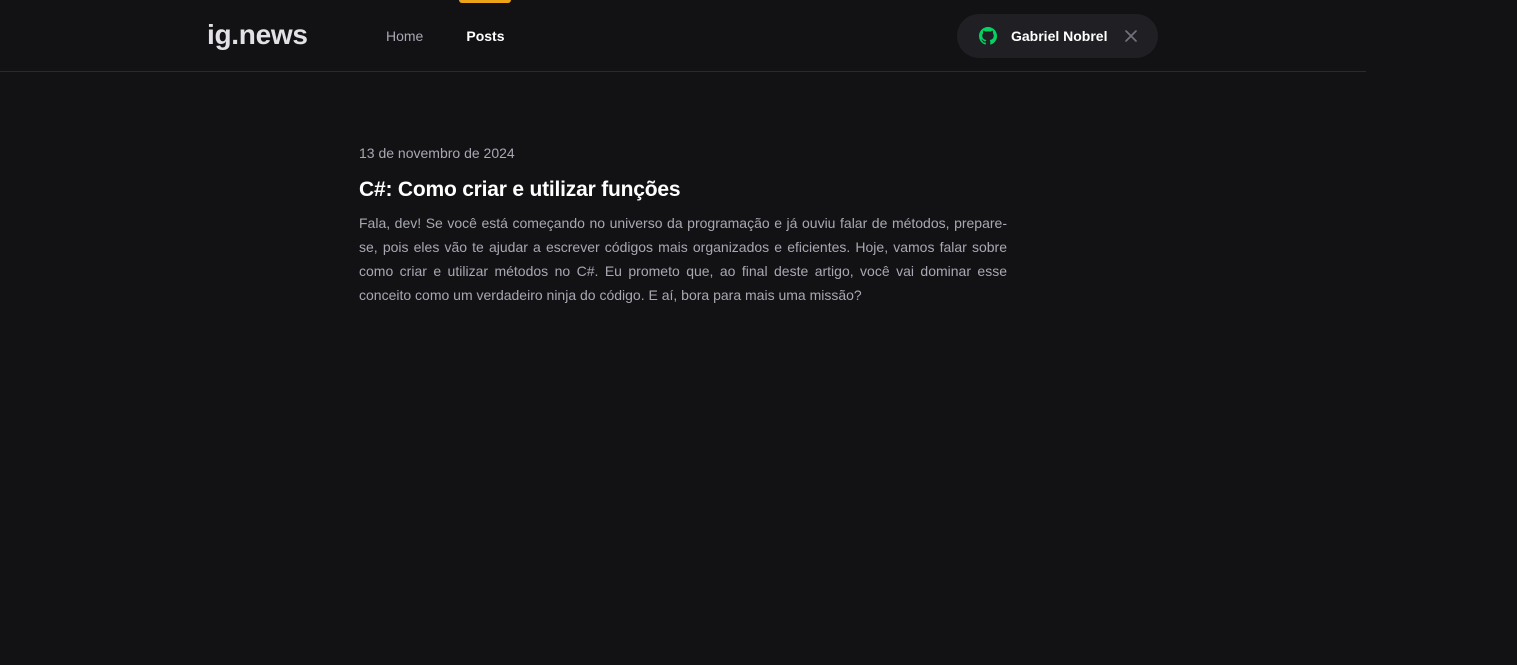 The width and height of the screenshot is (1517, 665). I want to click on user-name: Gabriel Nobrel, so click(1059, 36).